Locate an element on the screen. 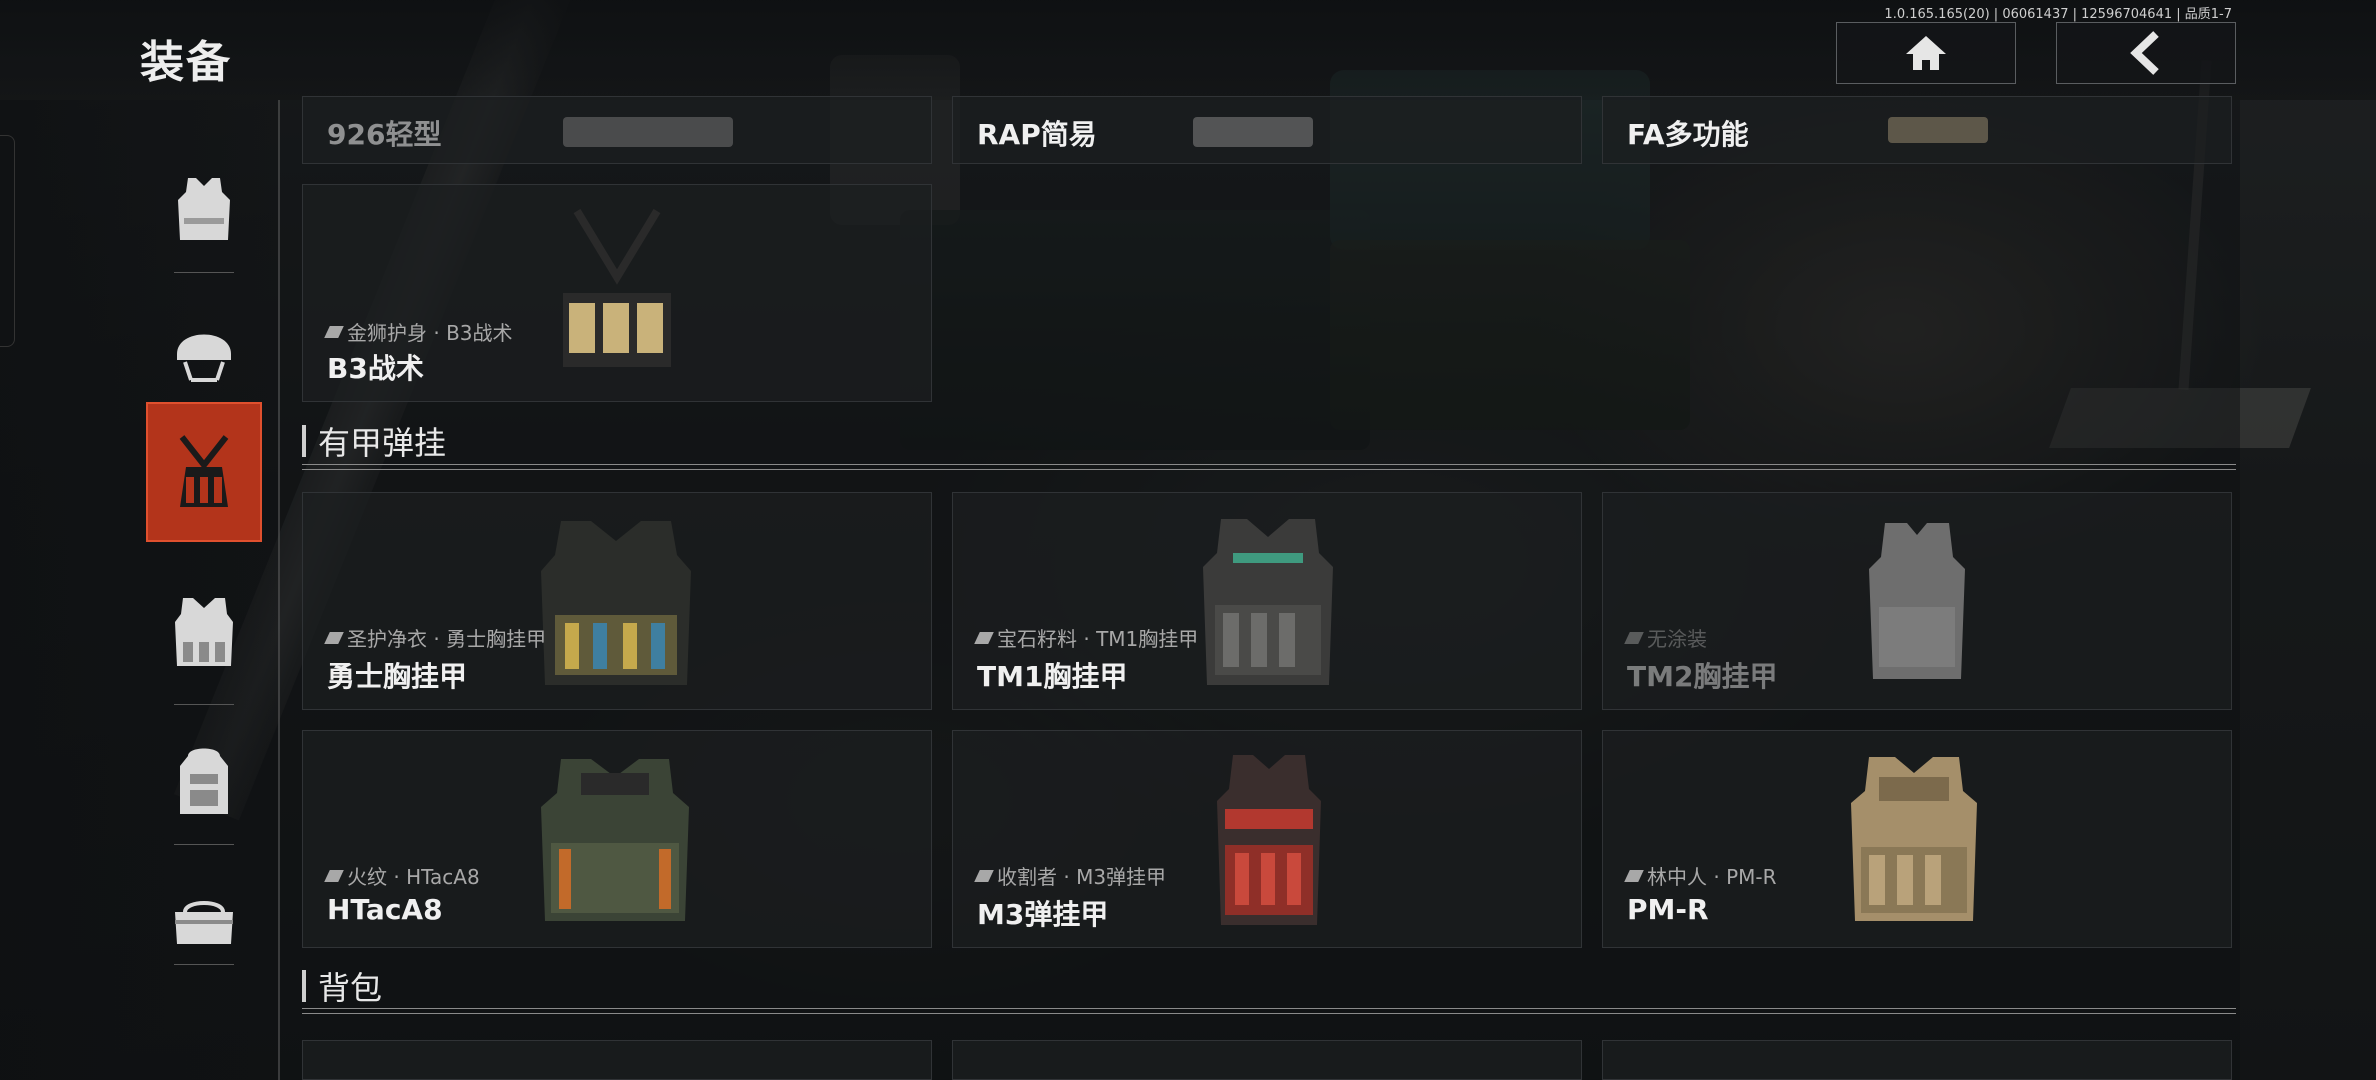 The width and height of the screenshot is (2376, 1080). item-card: 宝石籽料 · TM1胸挂甲 TM1胸挂甲 is located at coordinates (1267, 601).